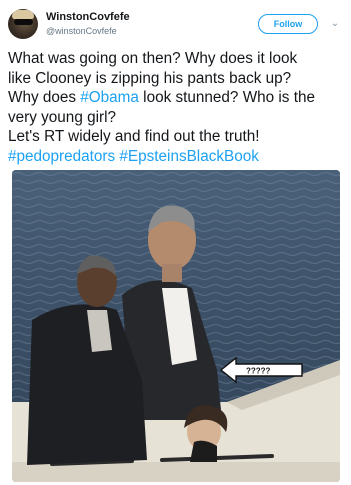 The image size is (351, 485). What do you see at coordinates (203, 451) in the screenshot?
I see `person-child-top` at bounding box center [203, 451].